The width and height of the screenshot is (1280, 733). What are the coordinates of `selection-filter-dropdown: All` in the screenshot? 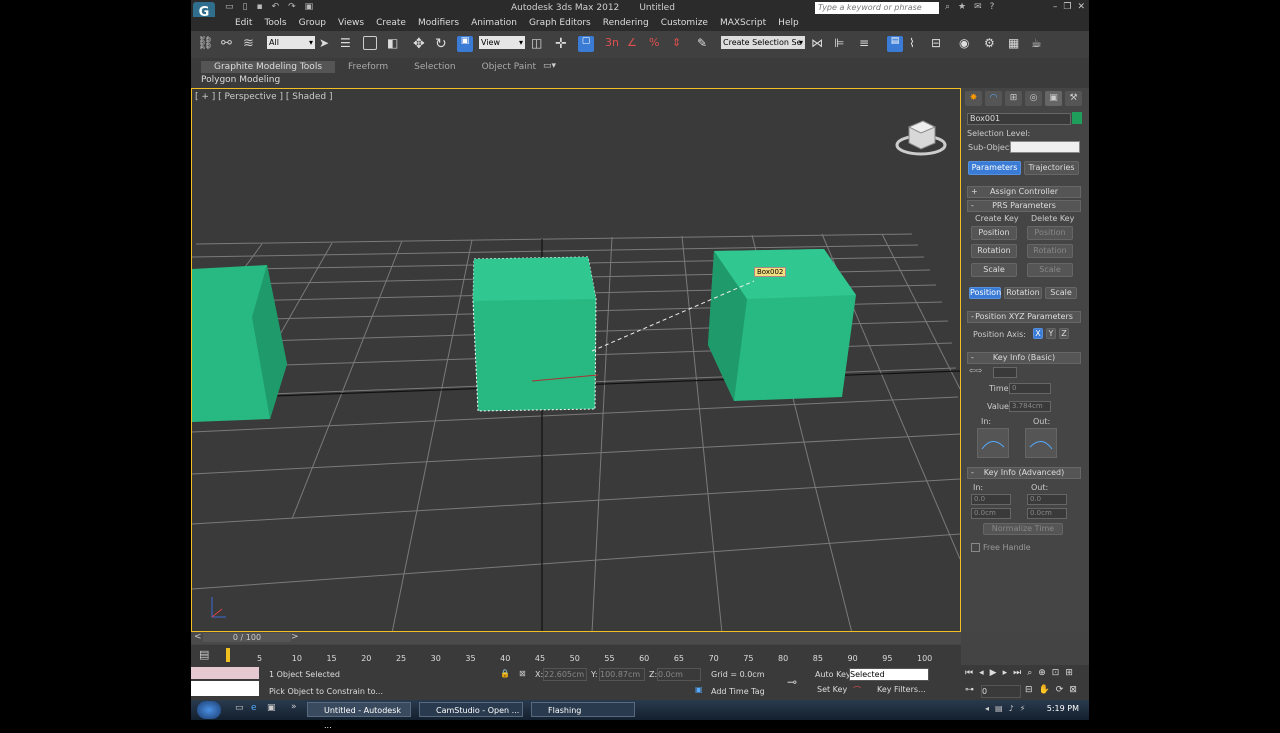 It's located at (291, 42).